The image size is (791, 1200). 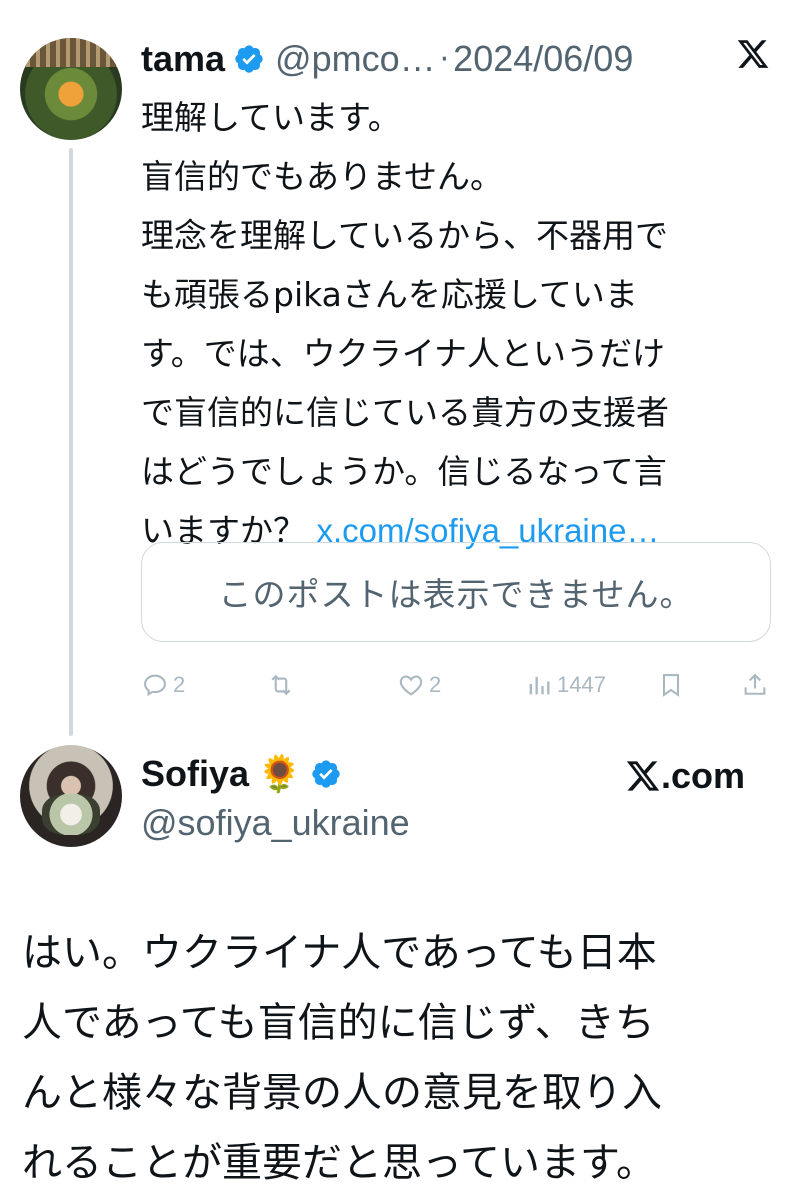 What do you see at coordinates (279, 774) in the screenshot?
I see `sunflower-emoji: 🌻` at bounding box center [279, 774].